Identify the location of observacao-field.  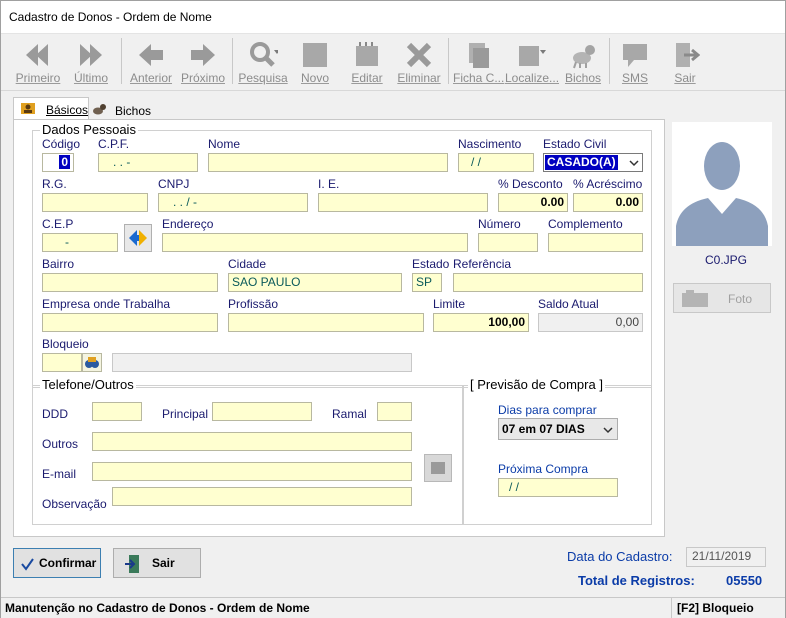
(262, 496).